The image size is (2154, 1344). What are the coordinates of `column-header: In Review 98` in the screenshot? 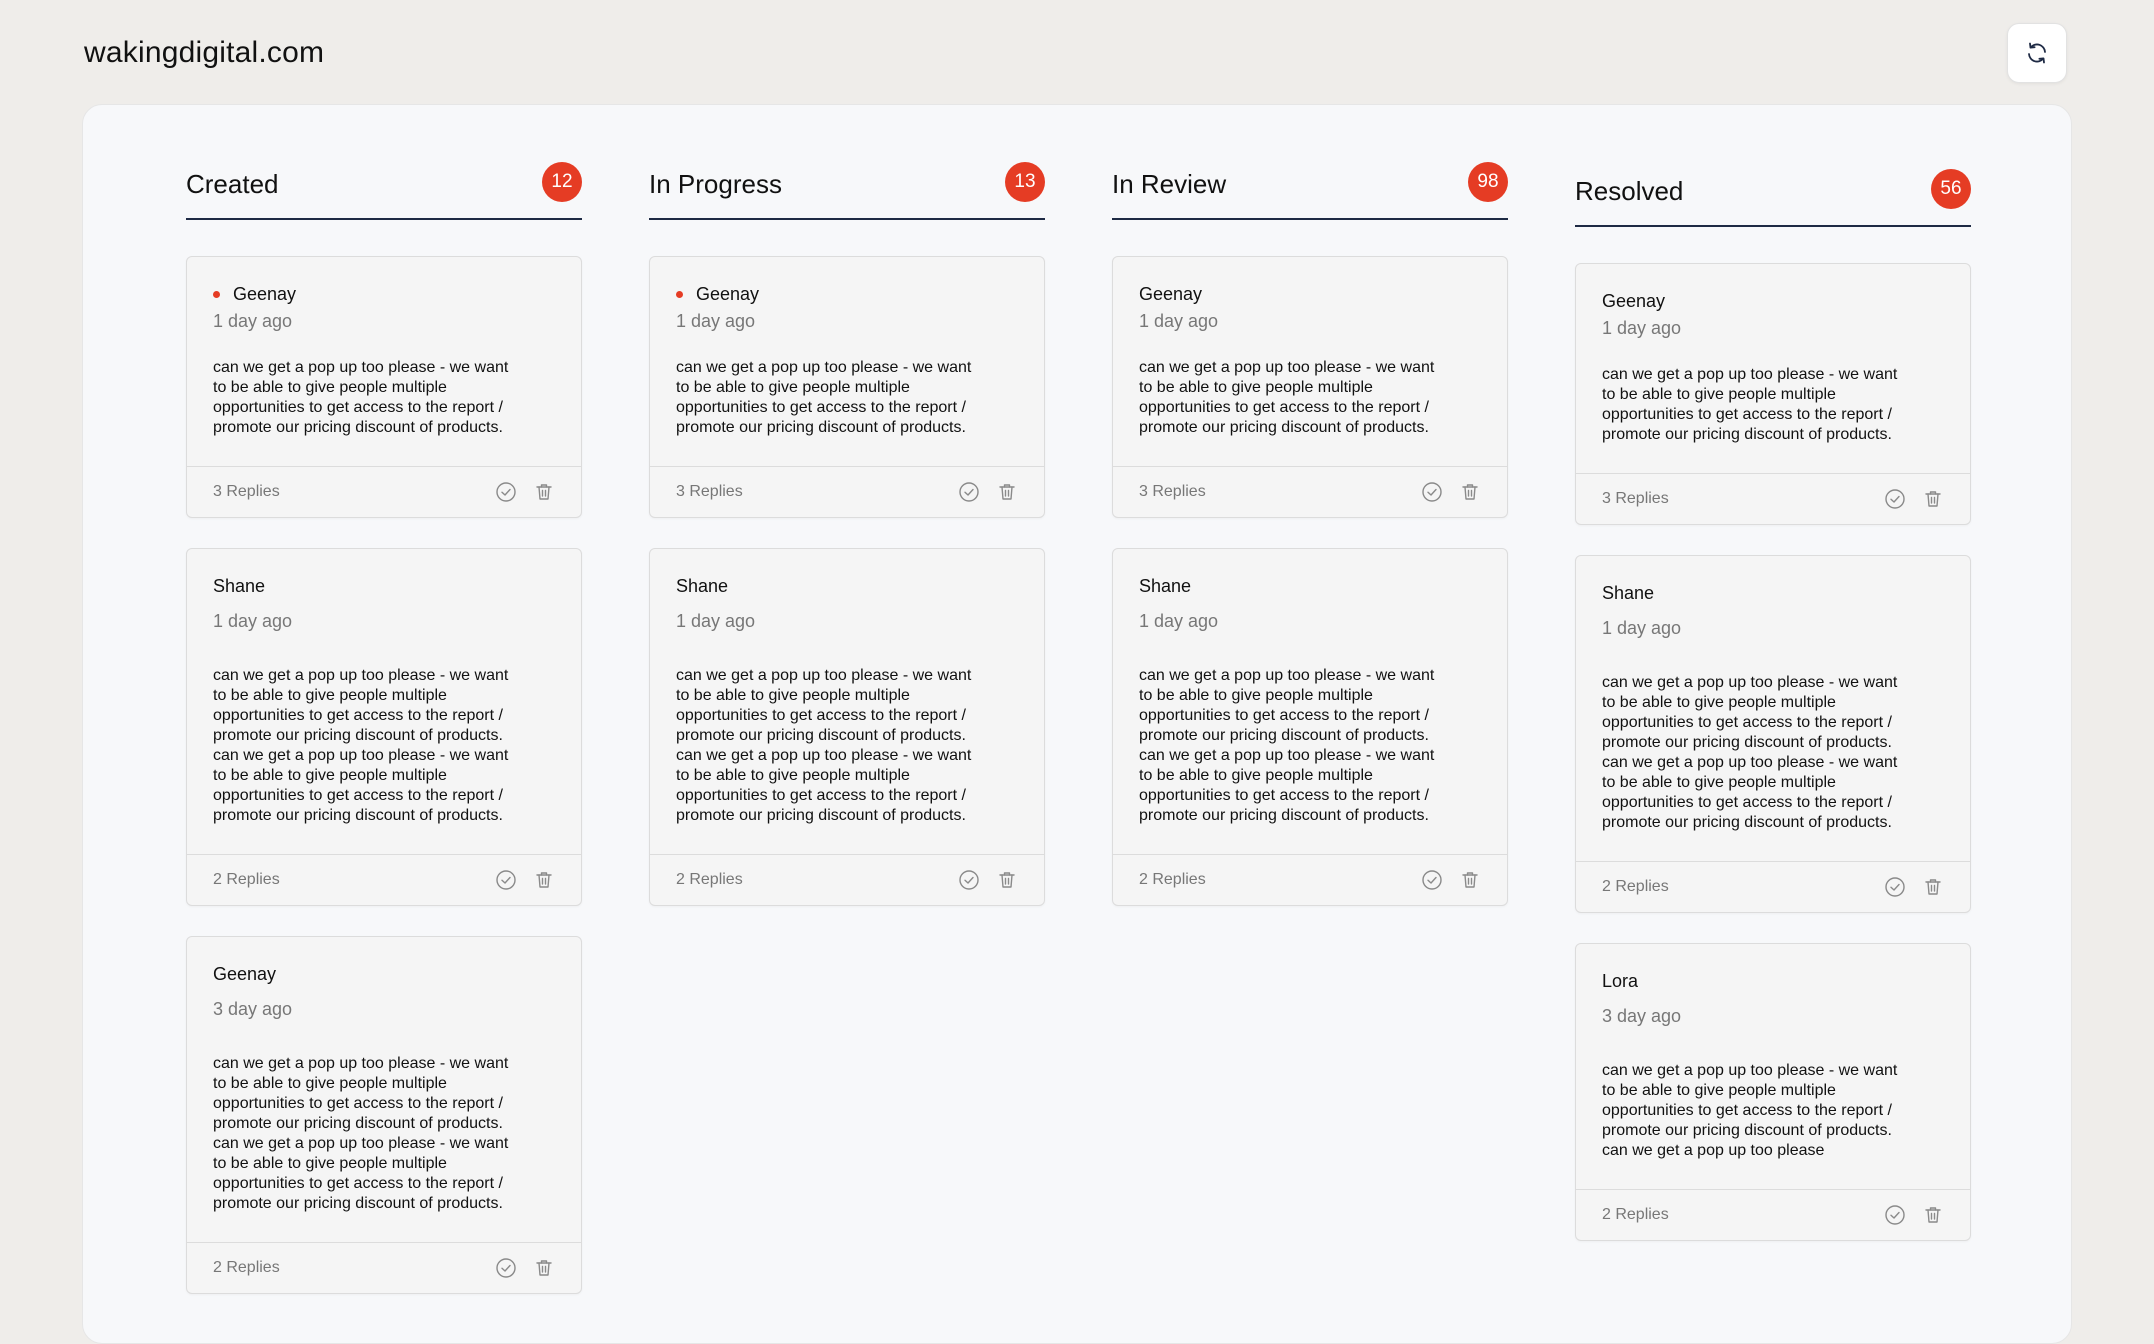 It's located at (1310, 183).